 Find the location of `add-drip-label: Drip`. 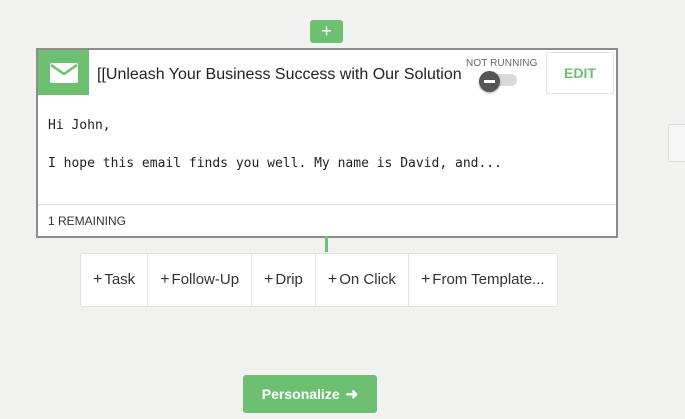

add-drip-label: Drip is located at coordinates (289, 279).